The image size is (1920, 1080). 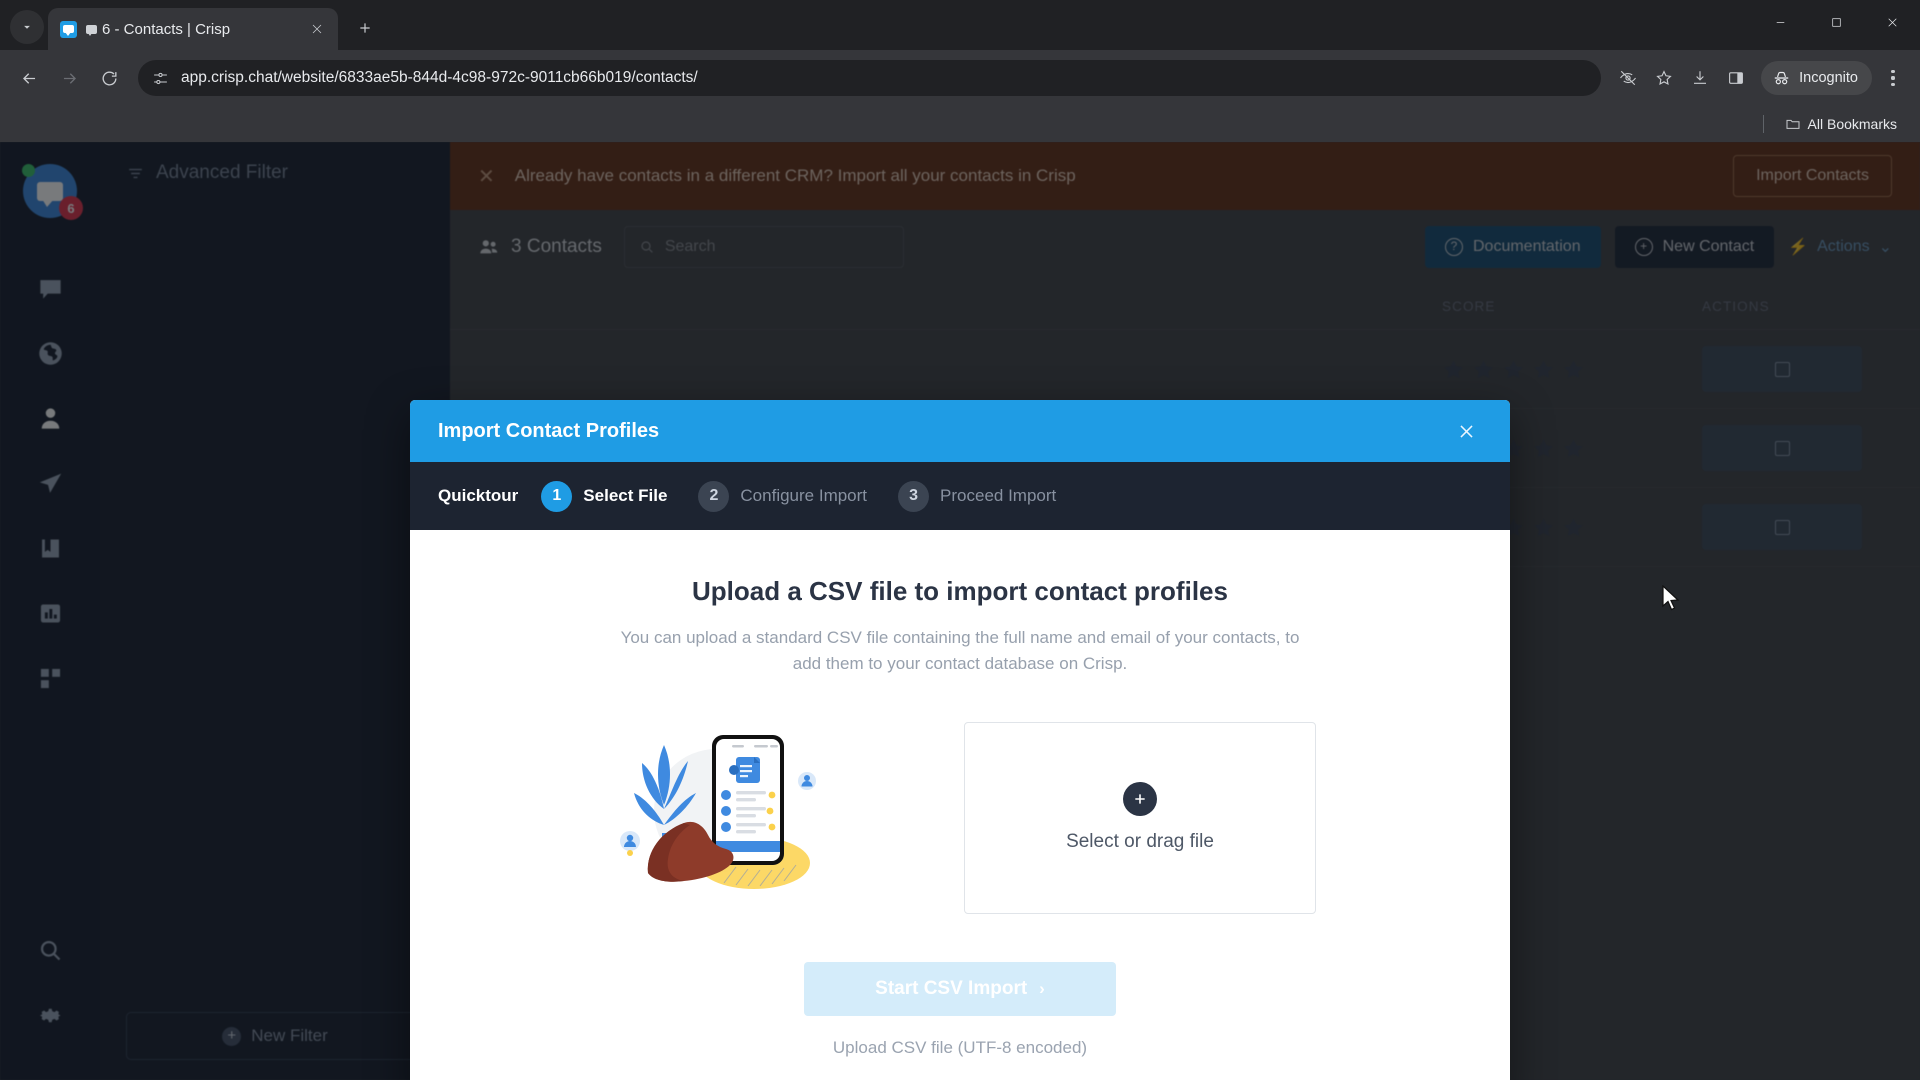 I want to click on divider, so click(x=1763, y=124).